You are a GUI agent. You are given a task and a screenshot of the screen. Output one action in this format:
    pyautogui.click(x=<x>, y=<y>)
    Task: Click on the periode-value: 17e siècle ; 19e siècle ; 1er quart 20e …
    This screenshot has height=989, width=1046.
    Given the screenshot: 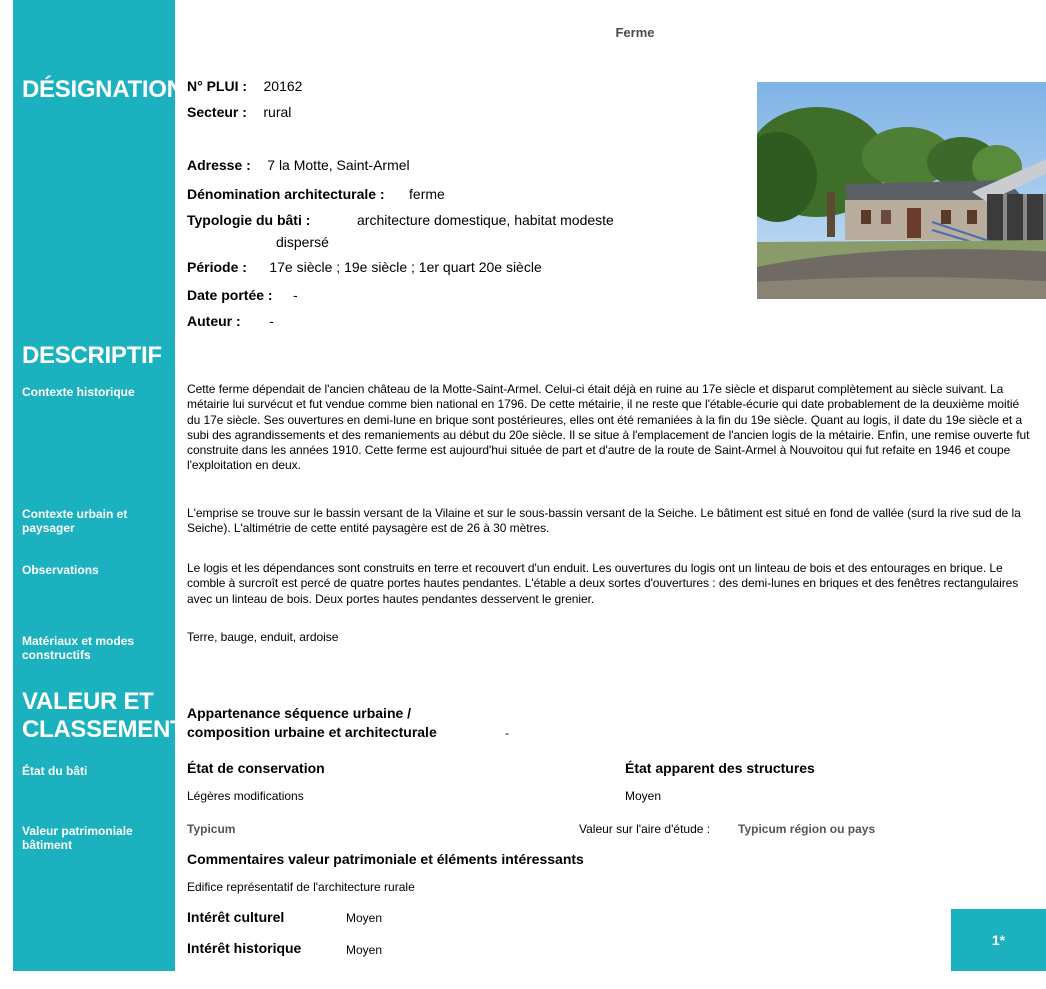 What is the action you would take?
    pyautogui.click(x=405, y=267)
    